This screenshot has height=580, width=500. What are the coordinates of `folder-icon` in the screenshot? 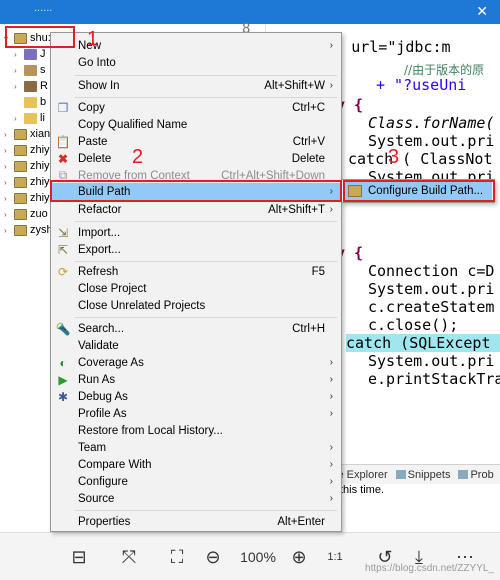 It's located at (30, 118).